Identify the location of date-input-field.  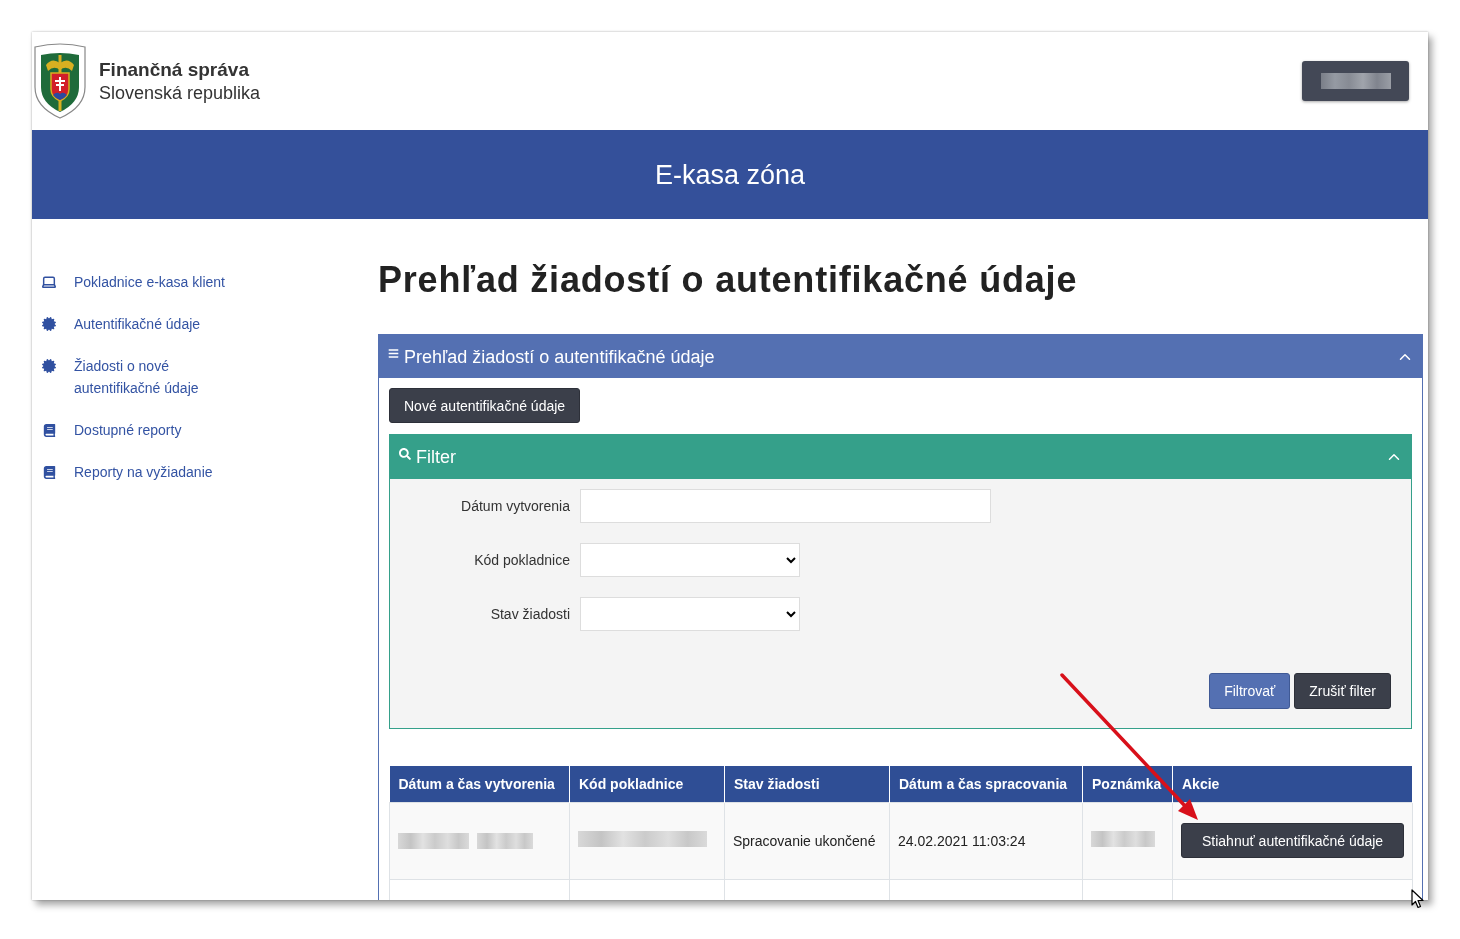
(785, 506).